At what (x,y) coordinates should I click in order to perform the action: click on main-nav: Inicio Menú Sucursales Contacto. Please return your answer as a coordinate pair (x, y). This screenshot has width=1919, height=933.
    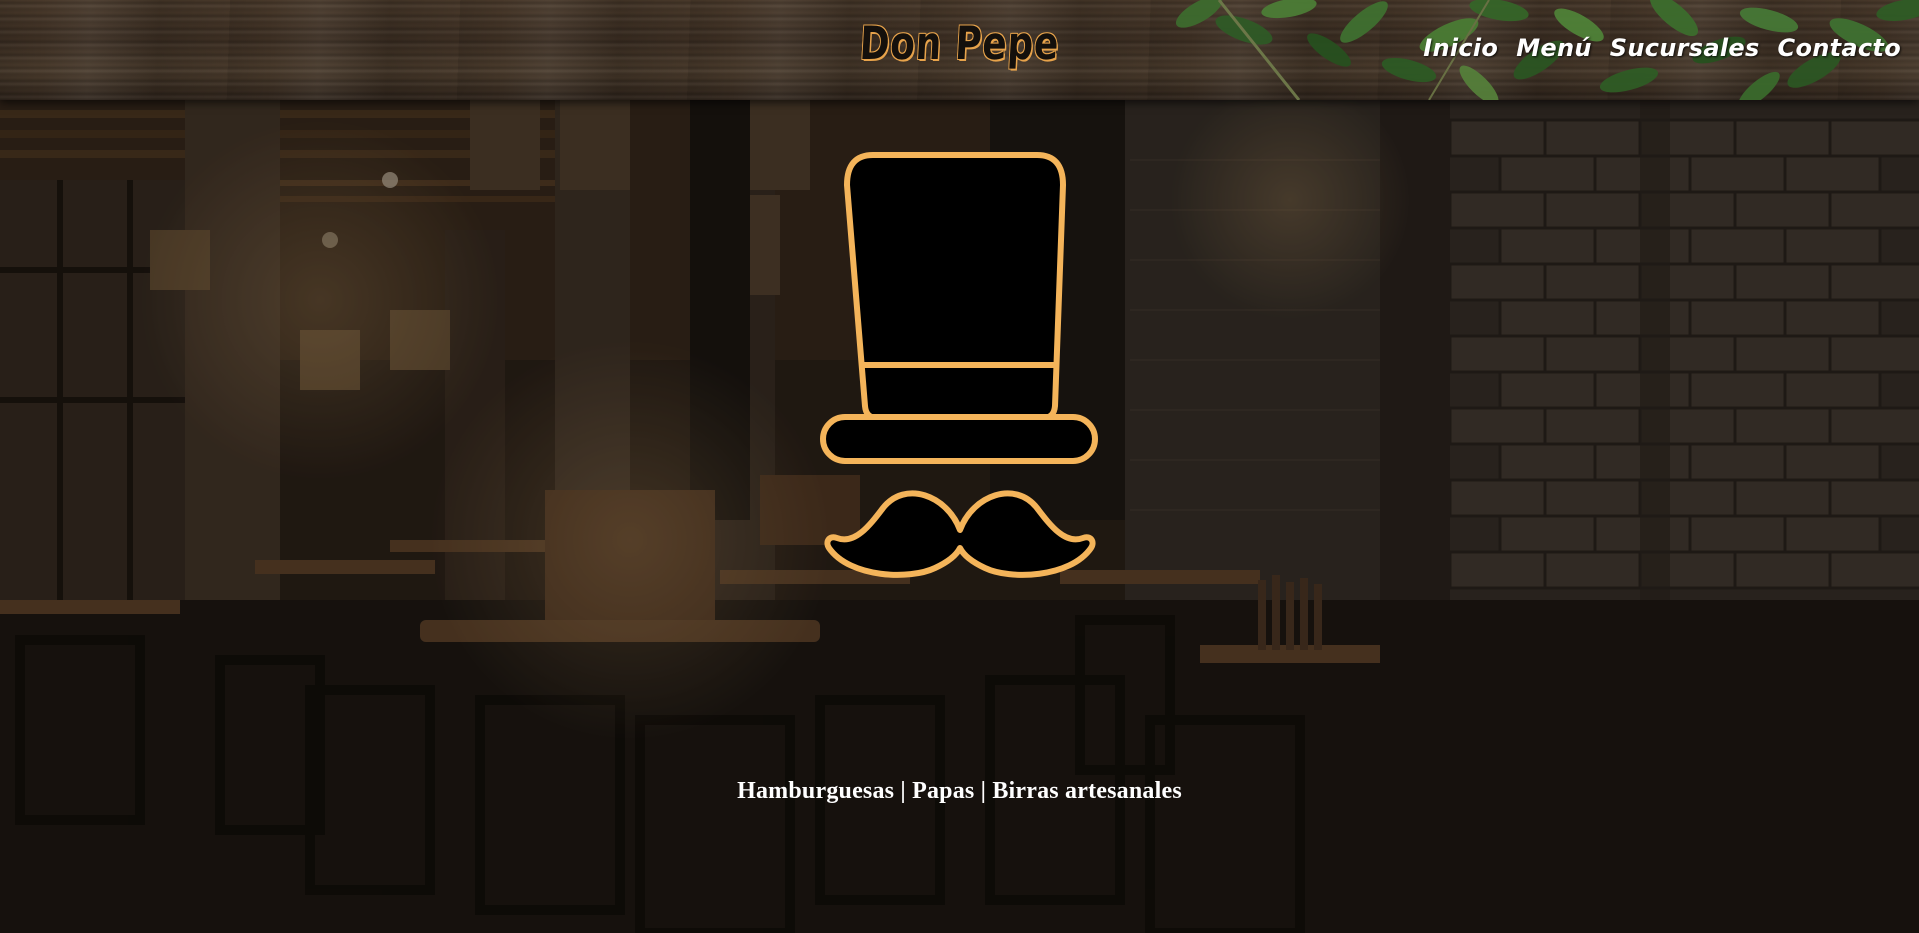
    Looking at the image, I should click on (1662, 48).